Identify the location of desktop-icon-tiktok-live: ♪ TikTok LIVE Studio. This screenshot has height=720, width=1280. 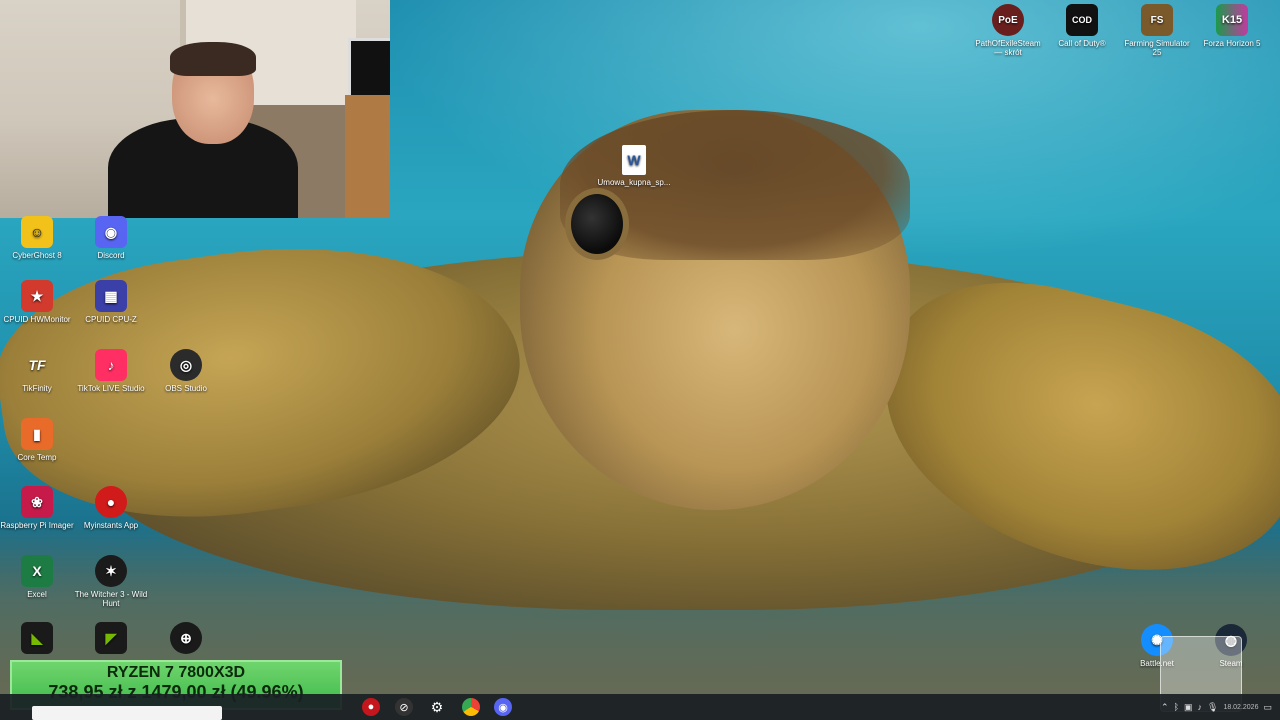
(111, 371).